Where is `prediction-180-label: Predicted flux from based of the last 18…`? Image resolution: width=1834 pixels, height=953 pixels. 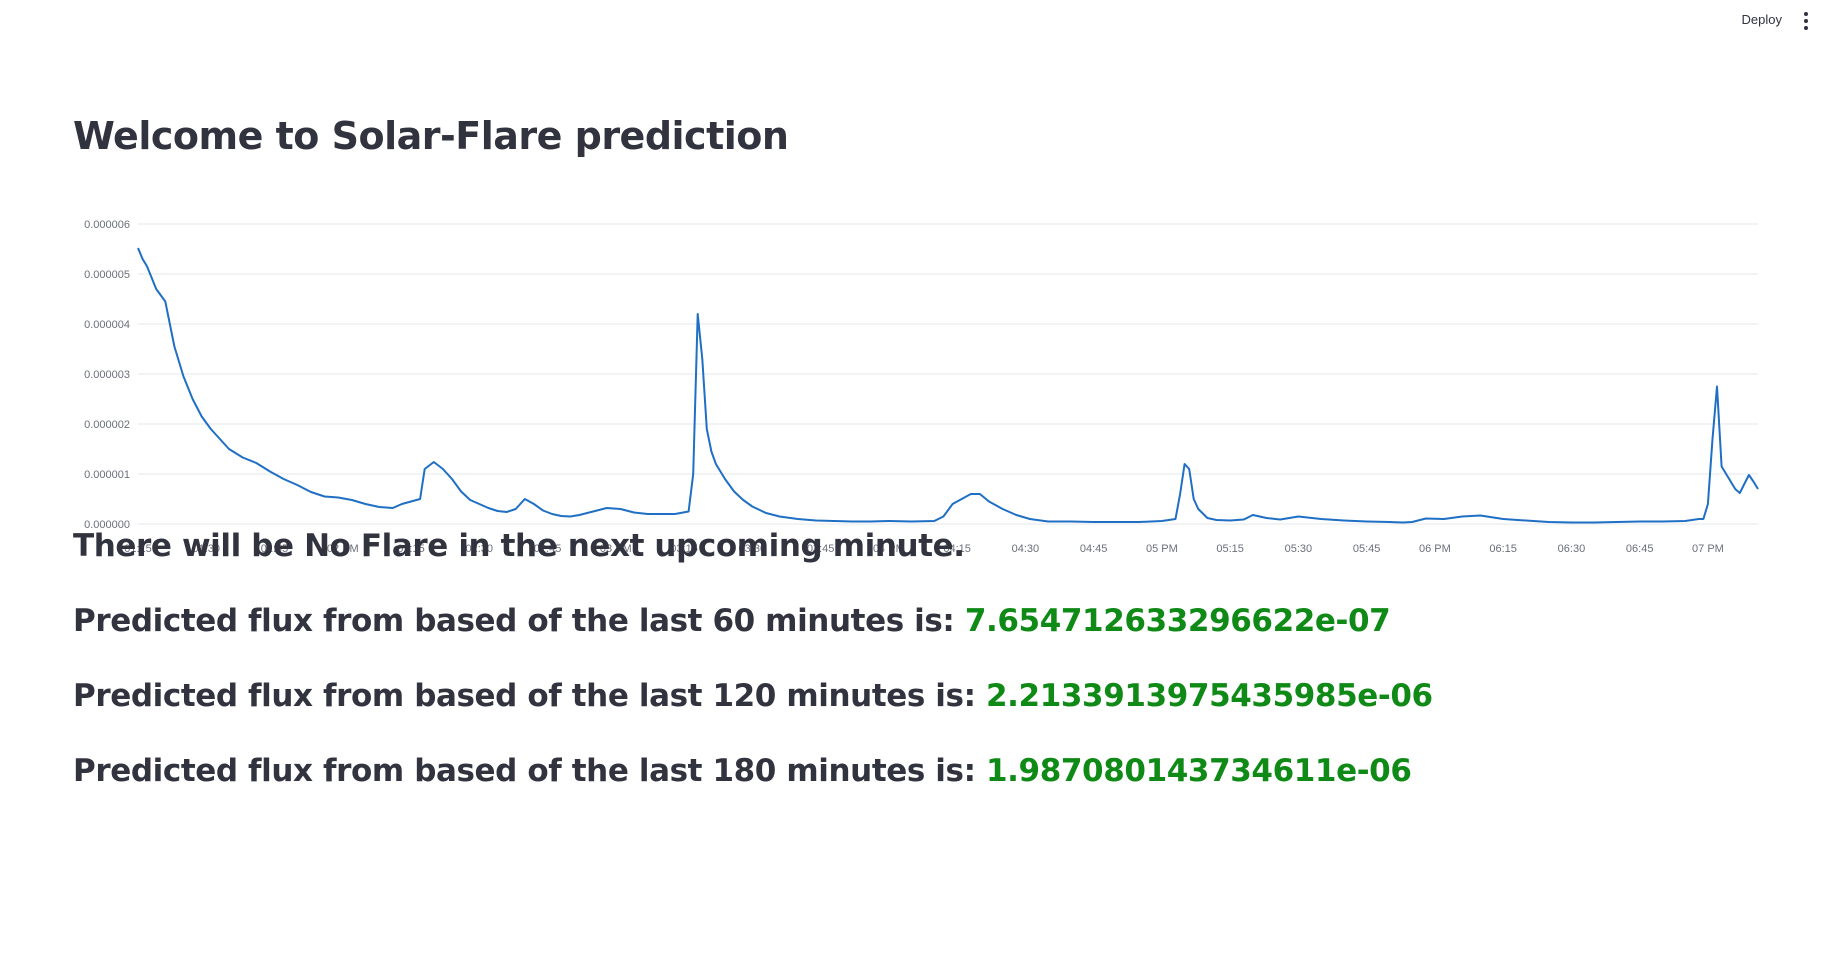 prediction-180-label: Predicted flux from based of the last 18… is located at coordinates (524, 771).